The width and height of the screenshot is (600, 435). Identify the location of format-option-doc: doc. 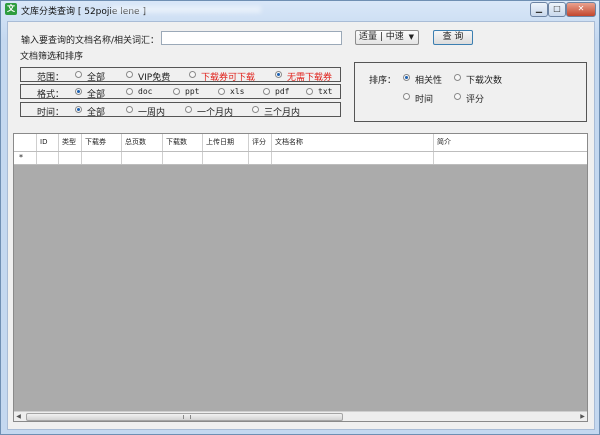
(145, 91).